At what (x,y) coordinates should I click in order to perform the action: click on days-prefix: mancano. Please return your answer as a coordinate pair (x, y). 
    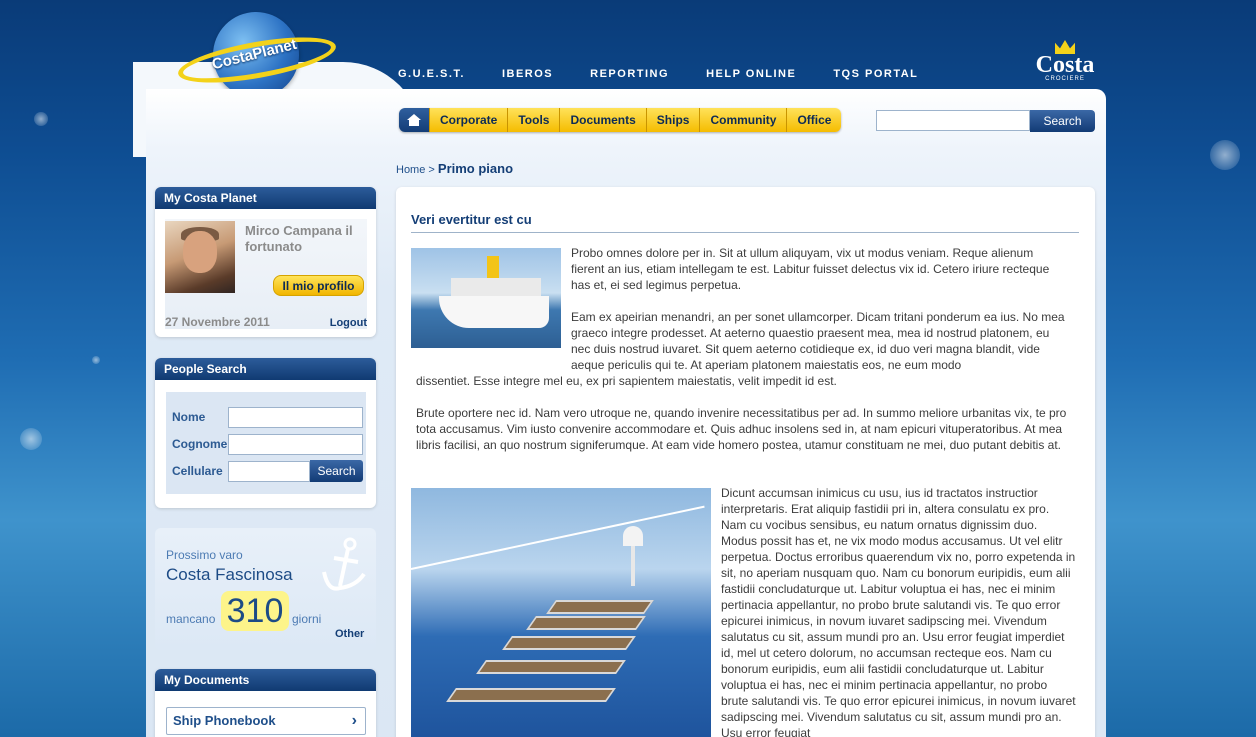
    Looking at the image, I should click on (191, 619).